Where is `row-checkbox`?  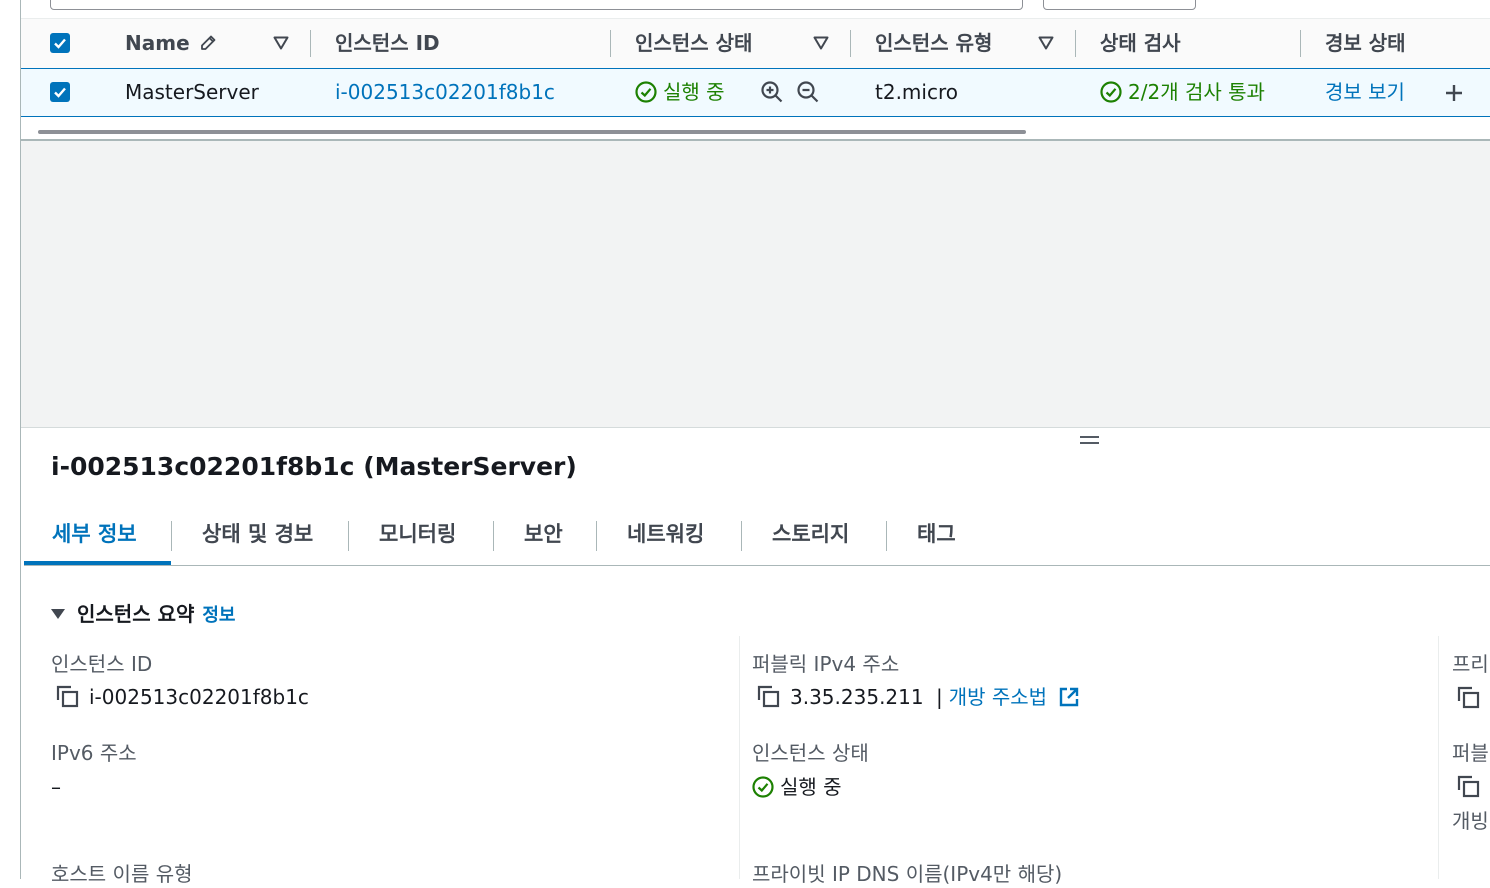
row-checkbox is located at coordinates (60, 92).